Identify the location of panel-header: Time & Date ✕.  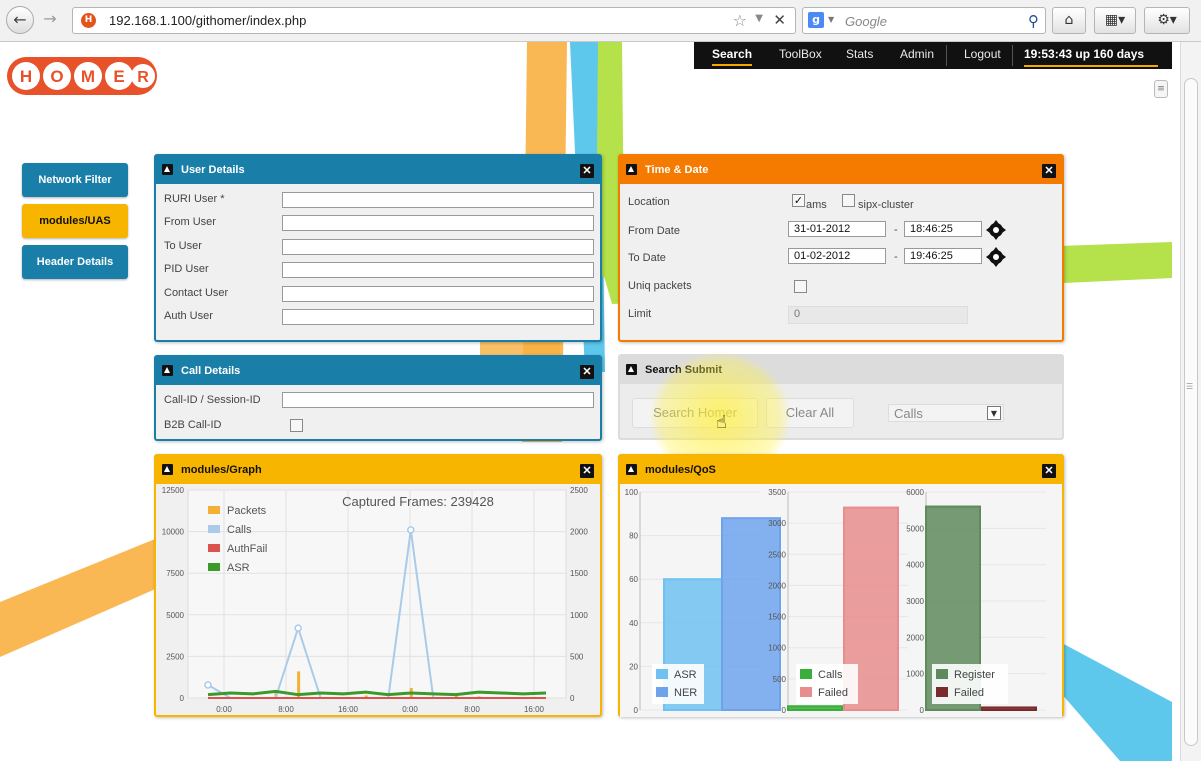
(841, 170).